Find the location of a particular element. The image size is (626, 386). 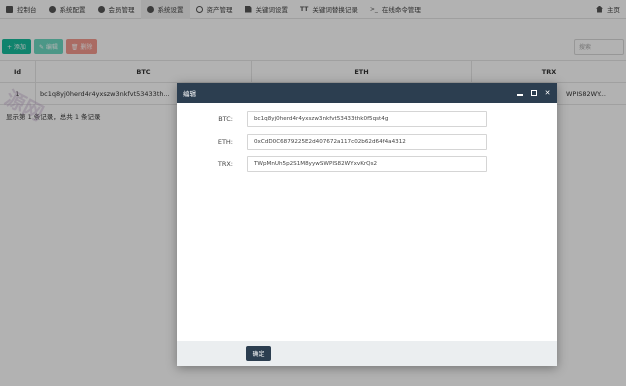

btc-field is located at coordinates (367, 119).